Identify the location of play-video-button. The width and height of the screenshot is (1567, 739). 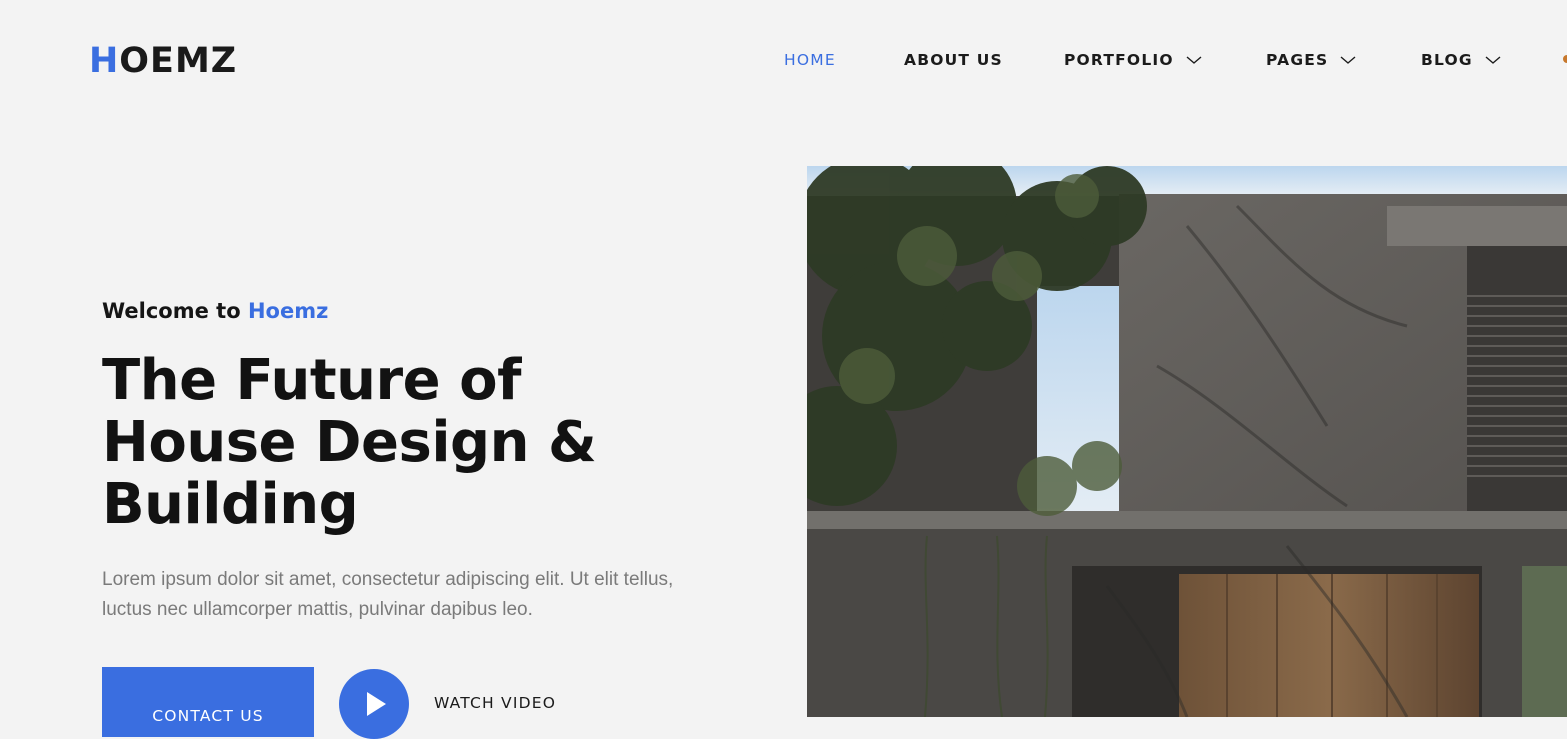
(374, 704).